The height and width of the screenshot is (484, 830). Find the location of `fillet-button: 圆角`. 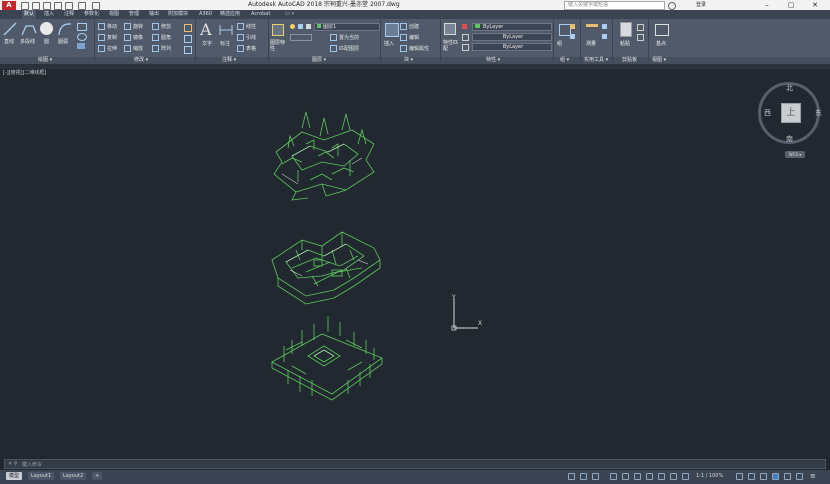

fillet-button: 圆角 is located at coordinates (161, 37).